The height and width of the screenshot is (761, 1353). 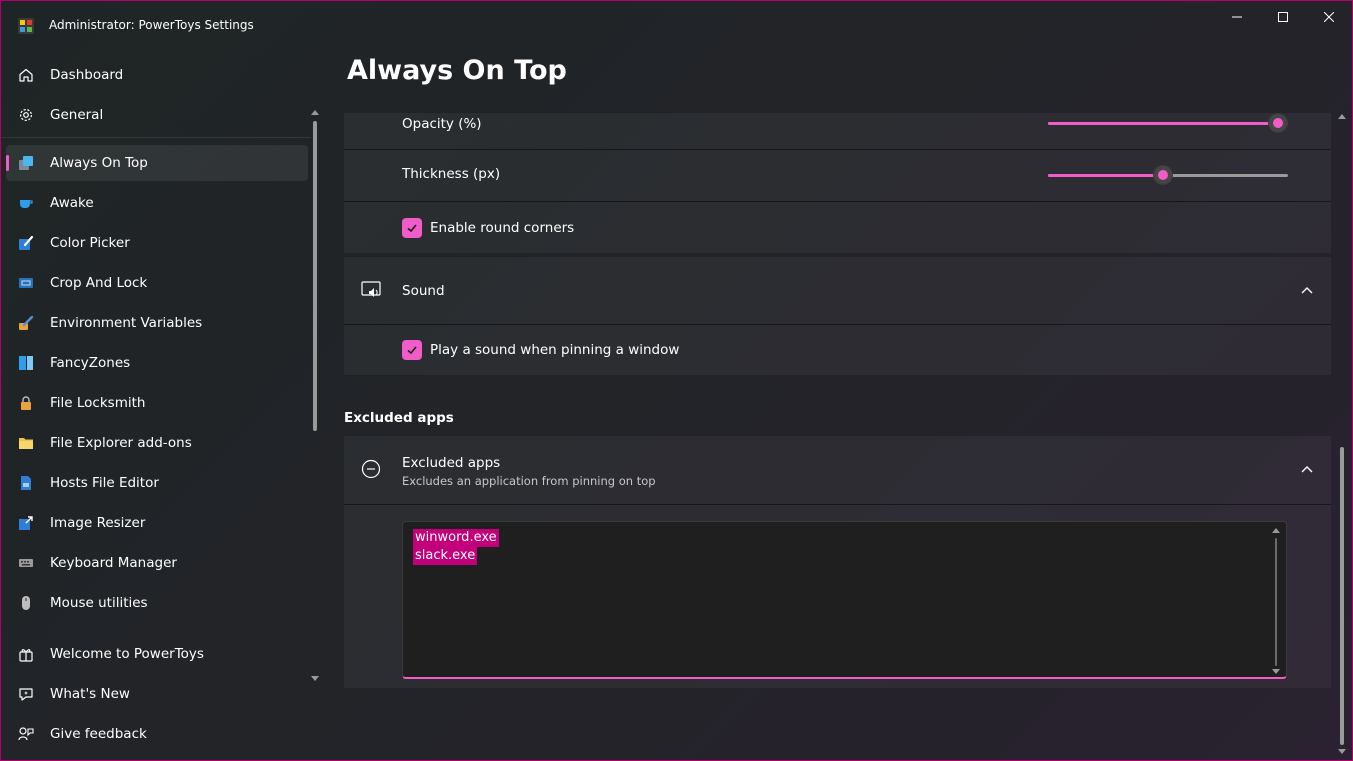 What do you see at coordinates (157, 734) in the screenshot?
I see `sidebar-item-give-feedback: Give feedback` at bounding box center [157, 734].